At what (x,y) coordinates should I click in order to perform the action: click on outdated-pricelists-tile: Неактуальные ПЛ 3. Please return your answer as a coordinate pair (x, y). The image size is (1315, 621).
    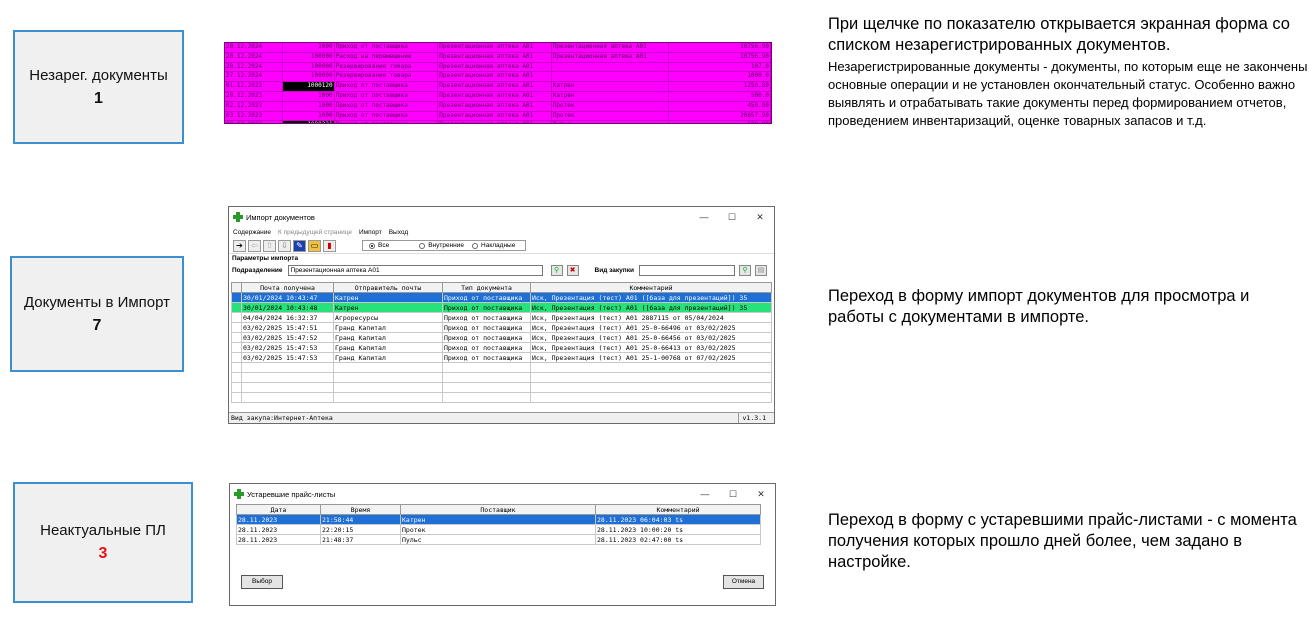
    Looking at the image, I should click on (103, 542).